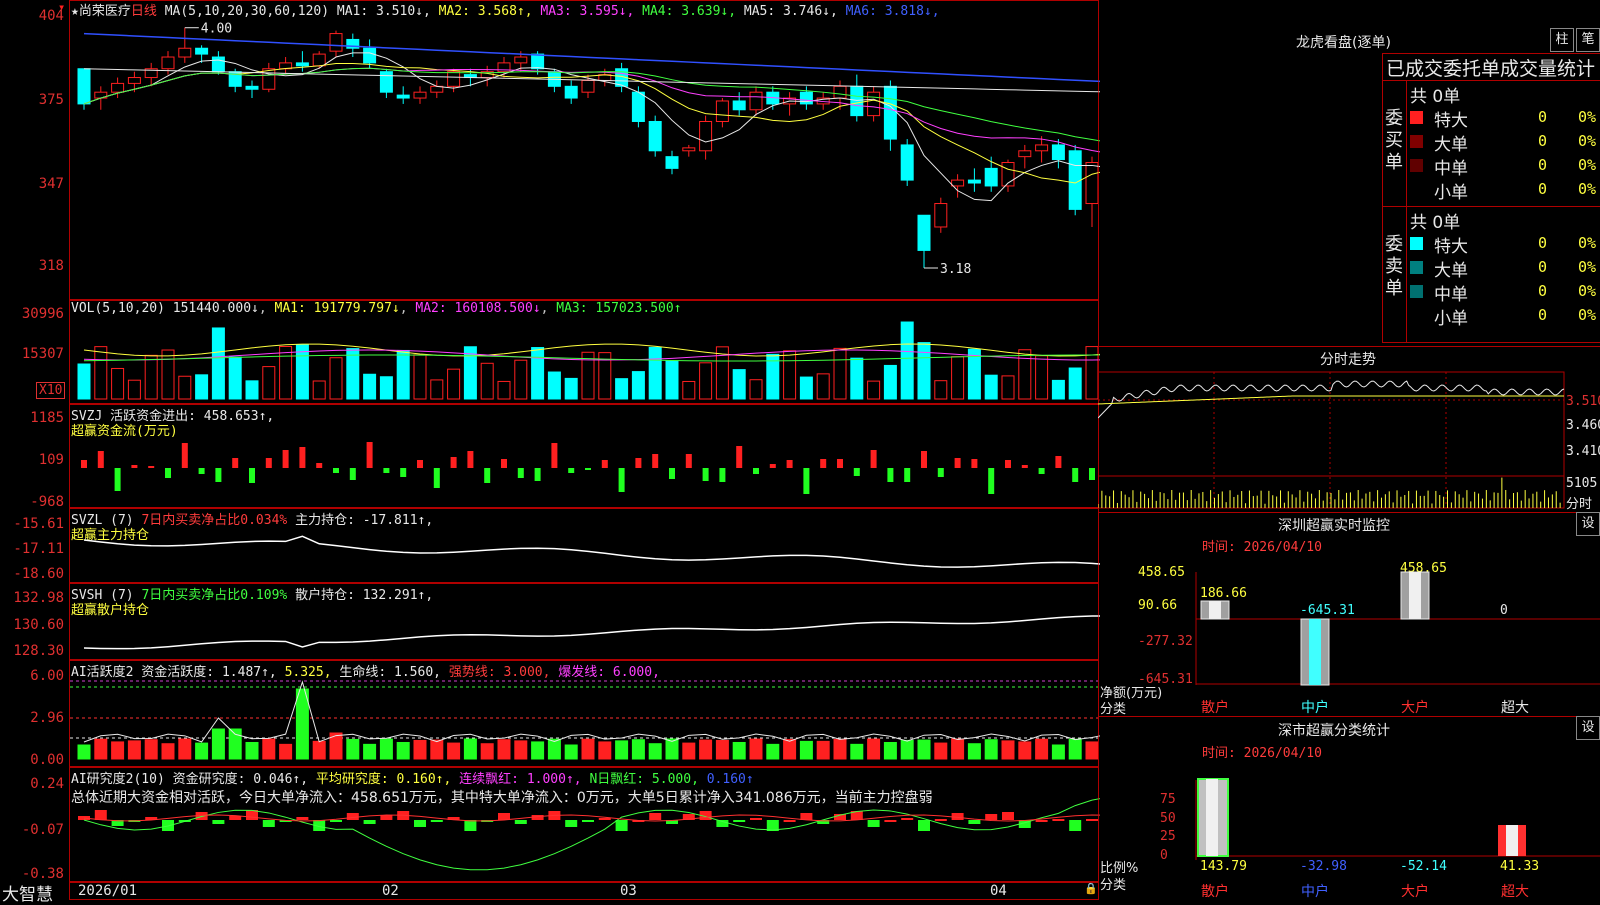  Describe the element at coordinates (1212, 817) in the screenshot. I see `sz-class-bar-highlight` at that location.